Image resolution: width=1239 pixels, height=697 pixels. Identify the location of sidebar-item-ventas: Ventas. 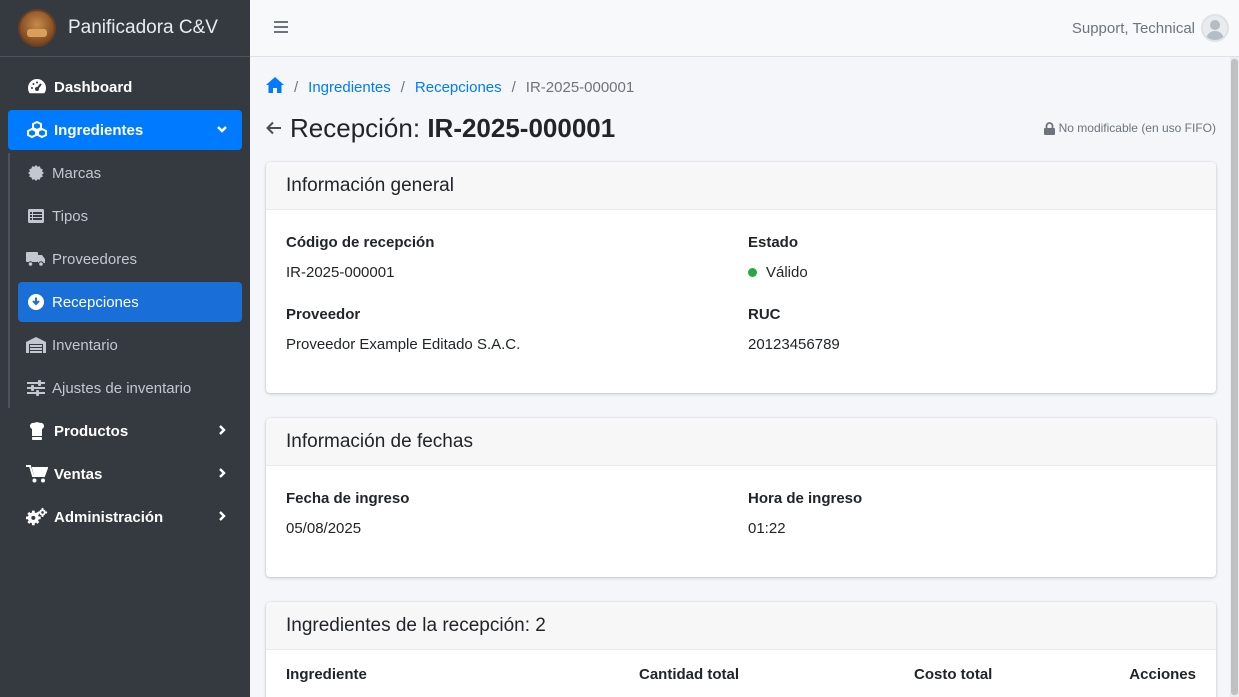
(125, 474).